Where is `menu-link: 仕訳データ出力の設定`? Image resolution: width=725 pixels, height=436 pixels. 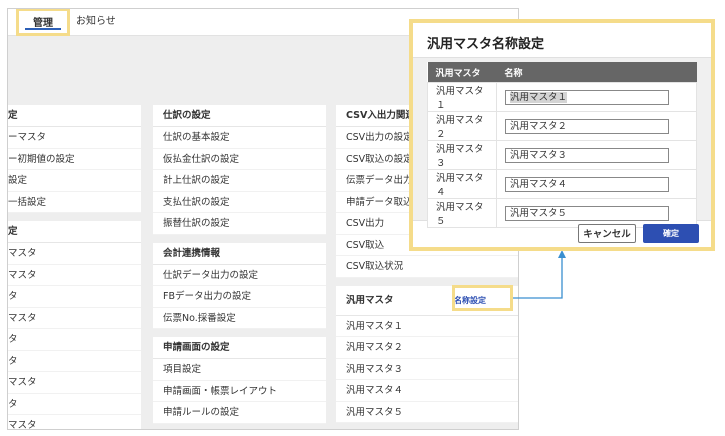 menu-link: 仕訳データ出力の設定 is located at coordinates (239, 275).